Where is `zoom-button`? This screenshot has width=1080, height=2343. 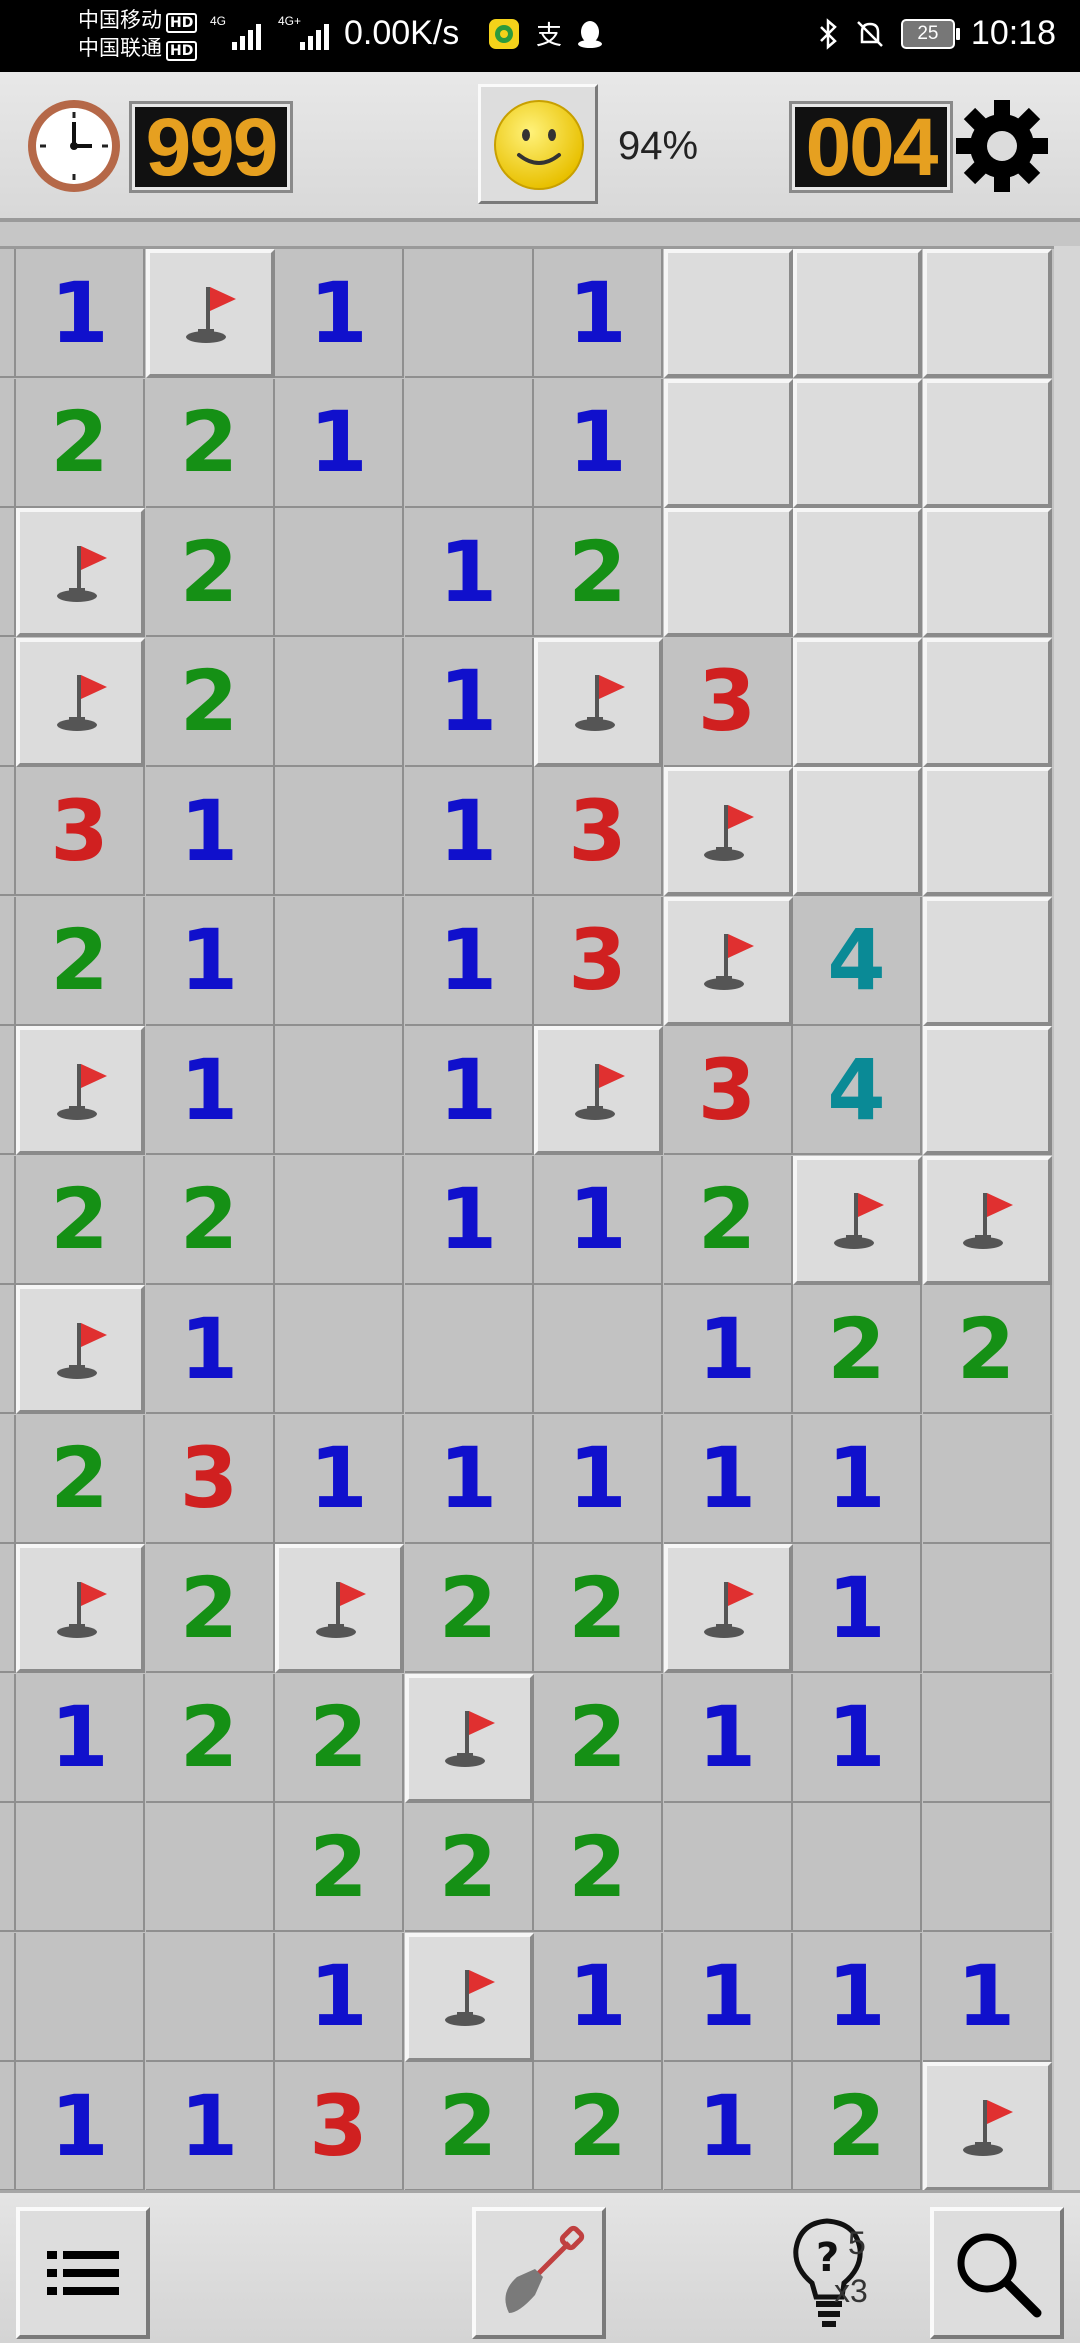
zoom-button is located at coordinates (997, 2273).